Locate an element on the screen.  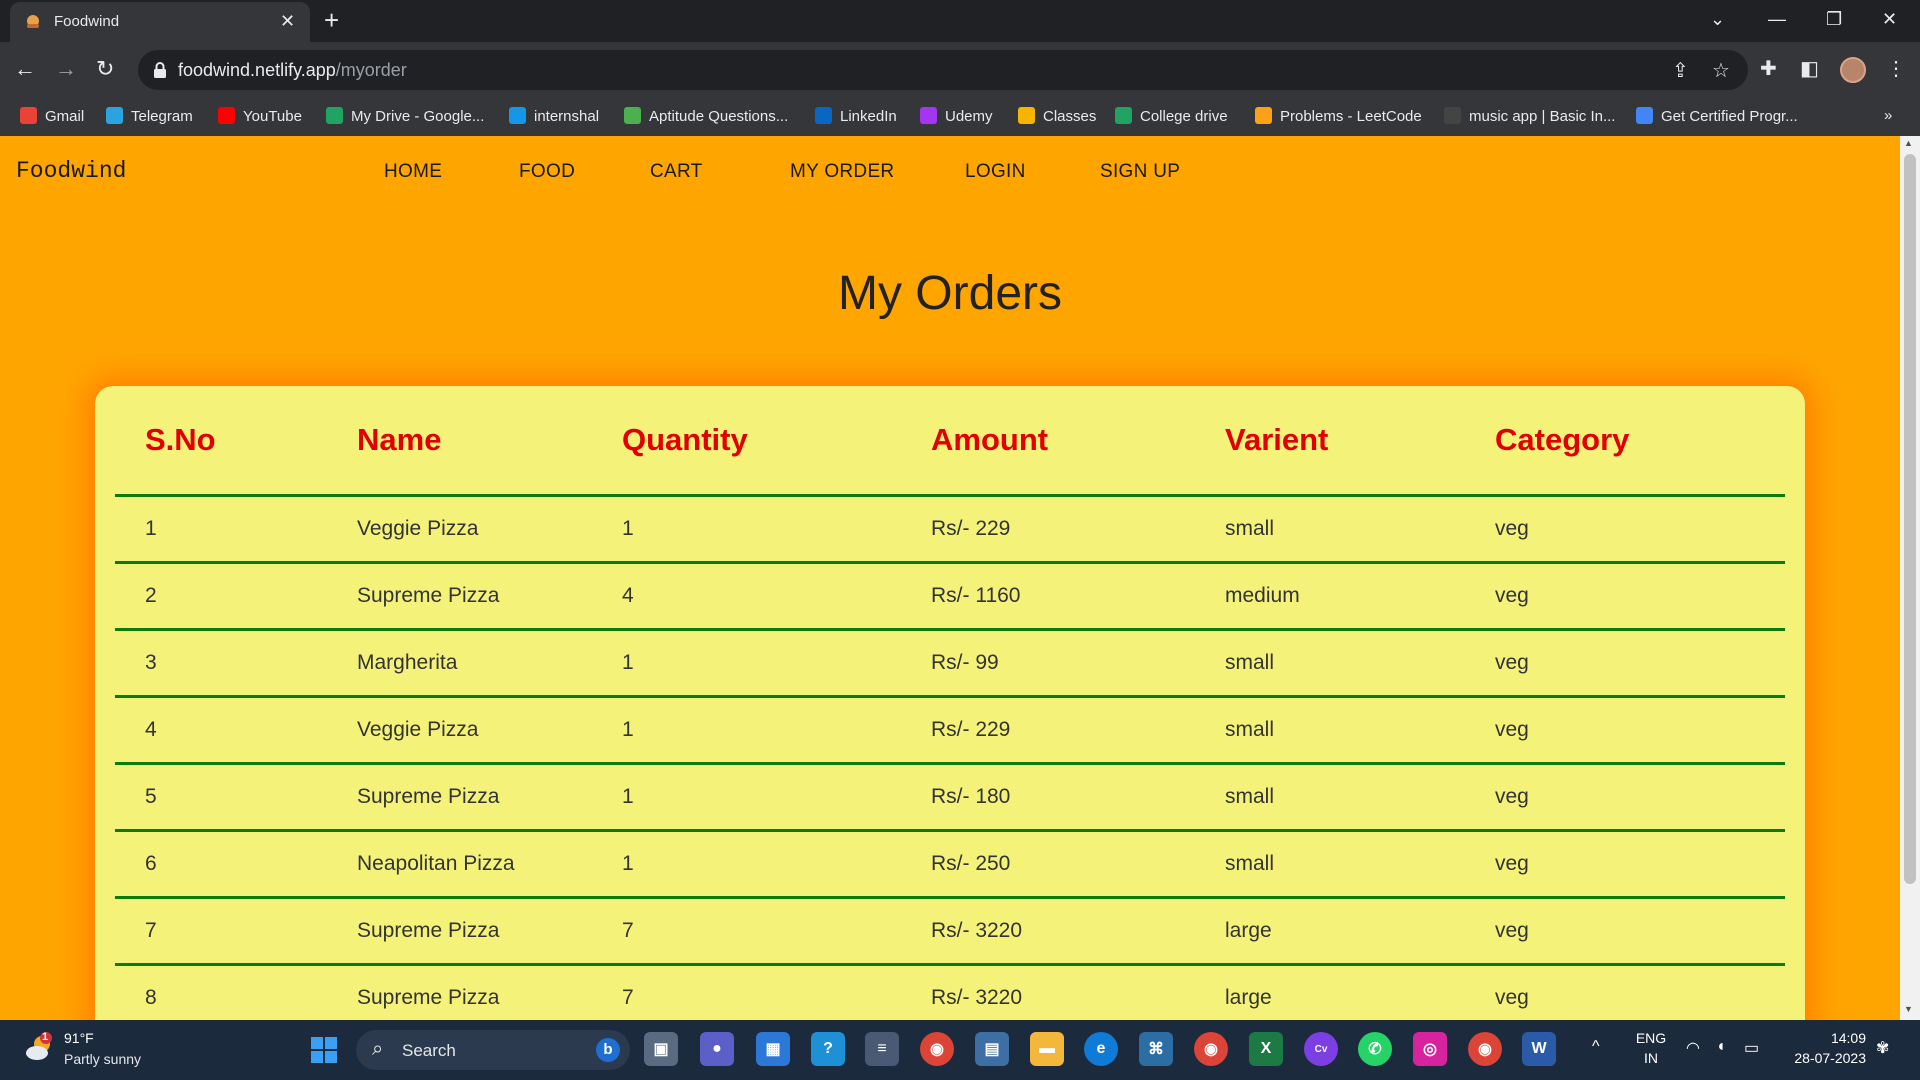
language-indicator: ENG is located at coordinates (1651, 1038).